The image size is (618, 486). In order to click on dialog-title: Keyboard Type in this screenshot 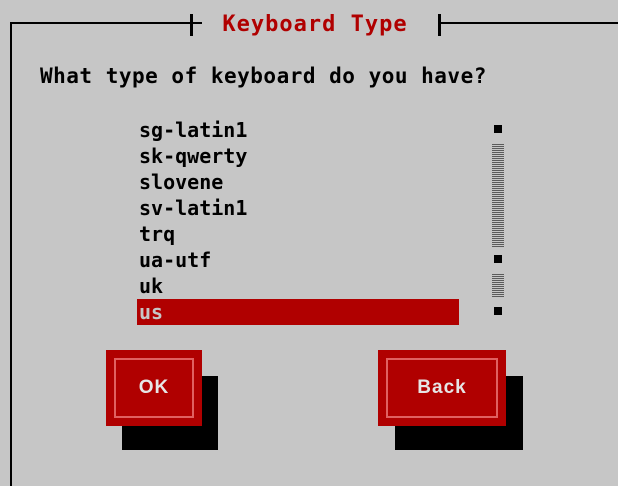, I will do `click(315, 25)`.